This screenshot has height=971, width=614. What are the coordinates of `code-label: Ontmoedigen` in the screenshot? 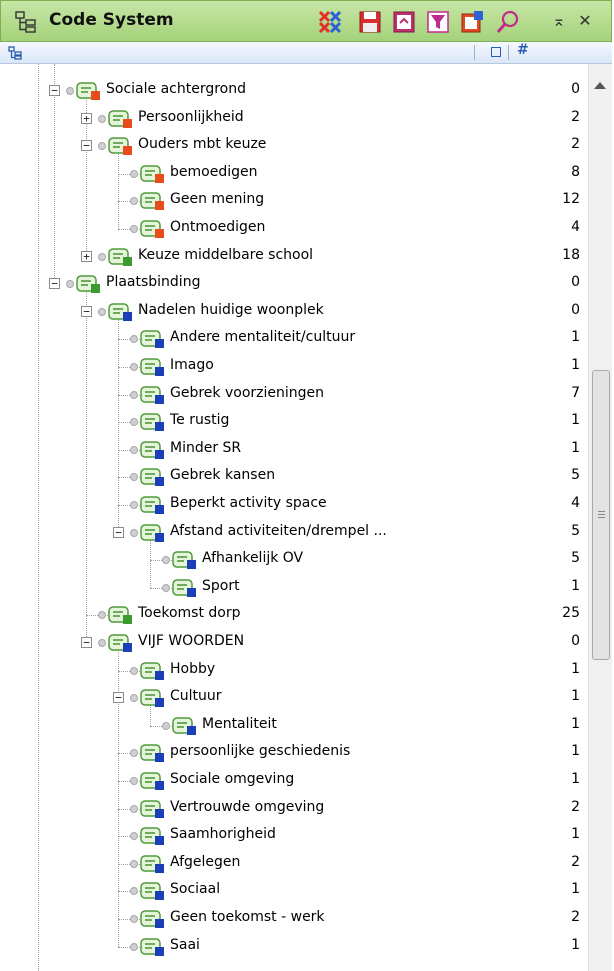 It's located at (217, 227).